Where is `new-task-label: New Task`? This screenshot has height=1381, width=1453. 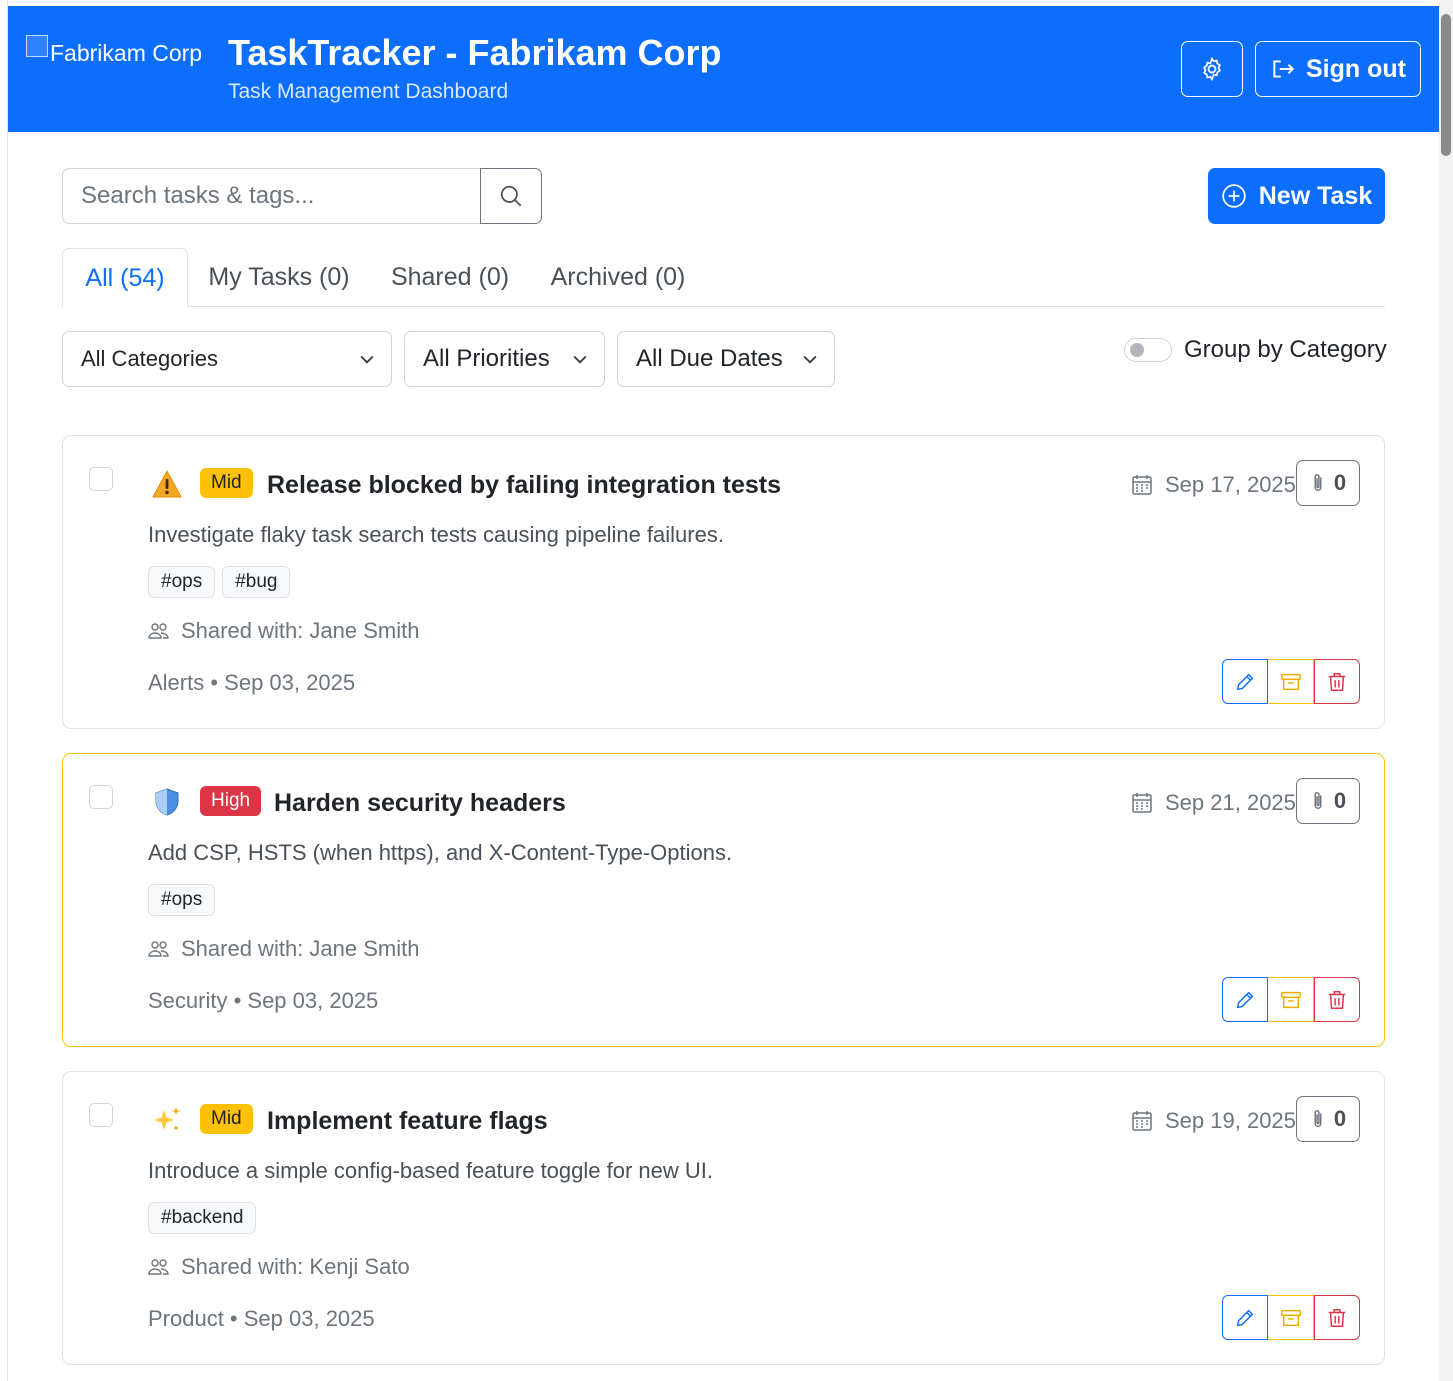 new-task-label: New Task is located at coordinates (1315, 195).